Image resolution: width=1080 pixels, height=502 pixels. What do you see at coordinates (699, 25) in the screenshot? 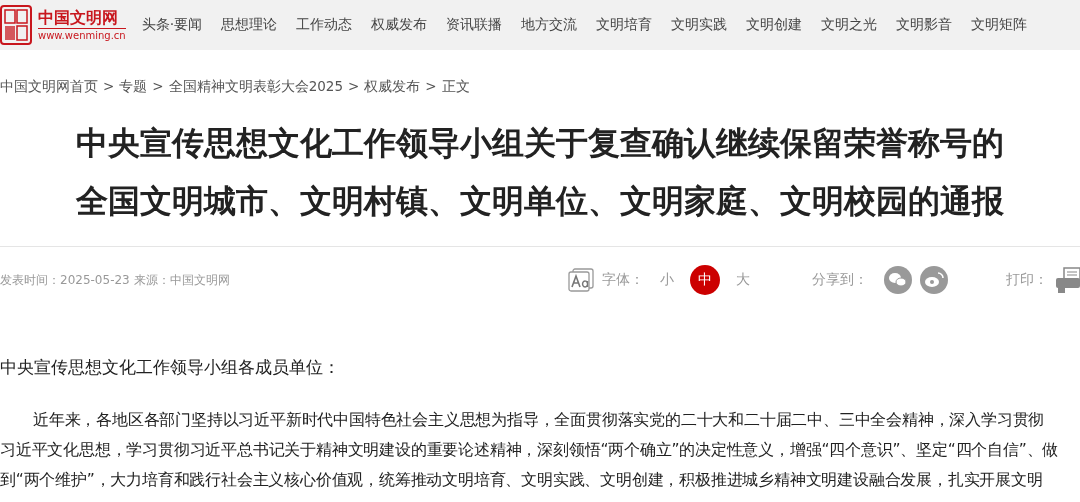
I see `nav-link: 文明实践` at bounding box center [699, 25].